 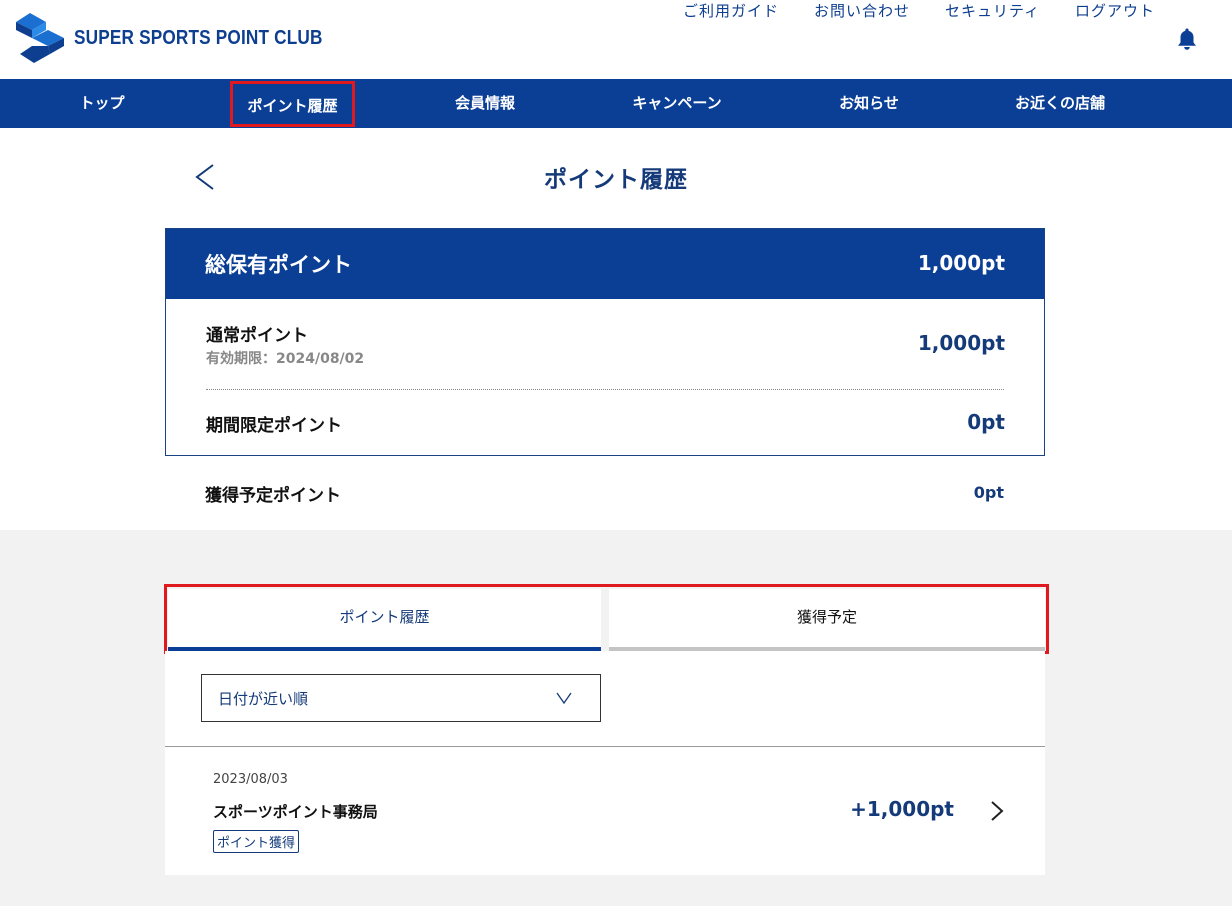 I want to click on nav-member-info: 会員情報, so click(x=485, y=103).